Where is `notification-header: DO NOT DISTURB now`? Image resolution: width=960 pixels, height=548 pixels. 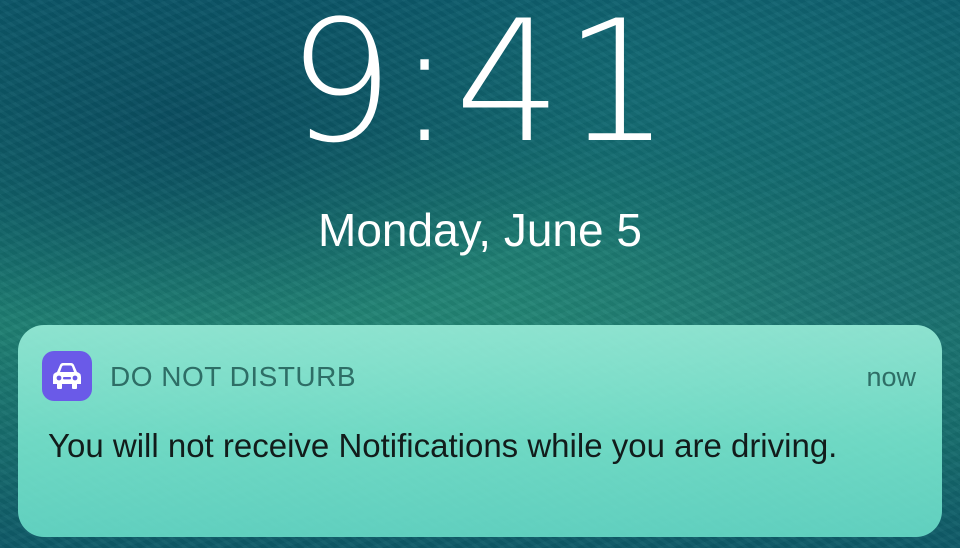 notification-header: DO NOT DISTURB now is located at coordinates (479, 375).